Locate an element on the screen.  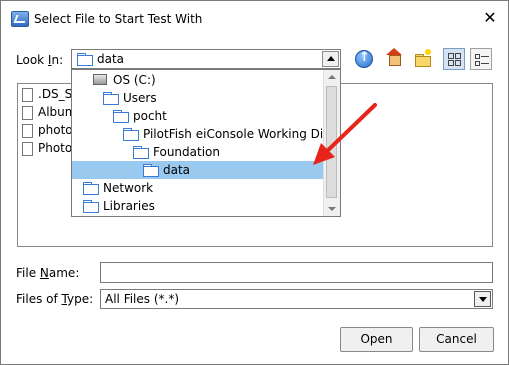
home-icon is located at coordinates (394, 57).